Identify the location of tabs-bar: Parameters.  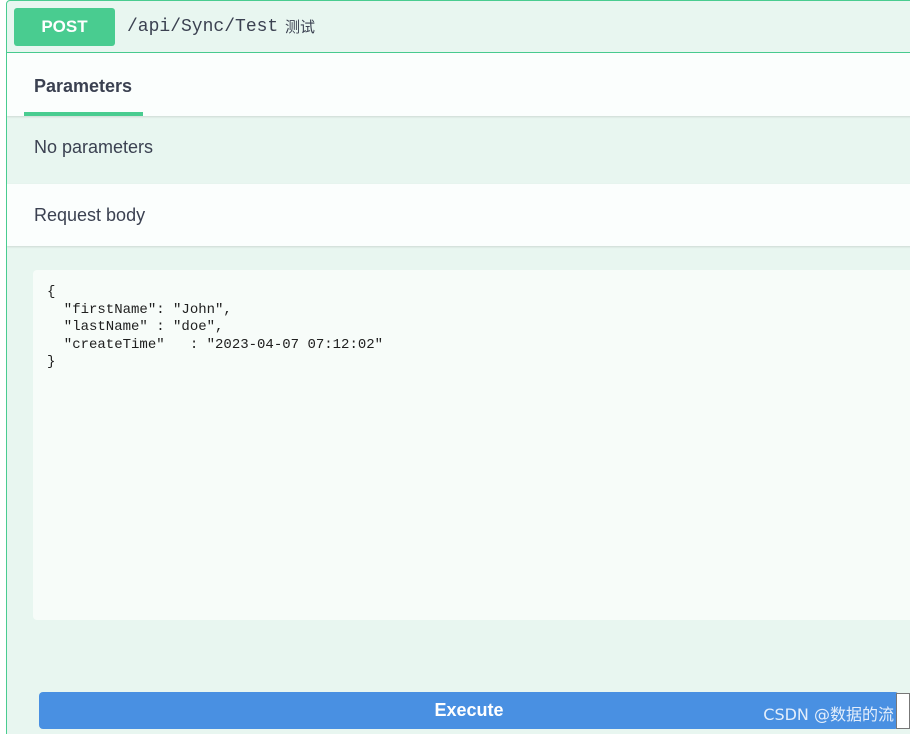
(458, 84).